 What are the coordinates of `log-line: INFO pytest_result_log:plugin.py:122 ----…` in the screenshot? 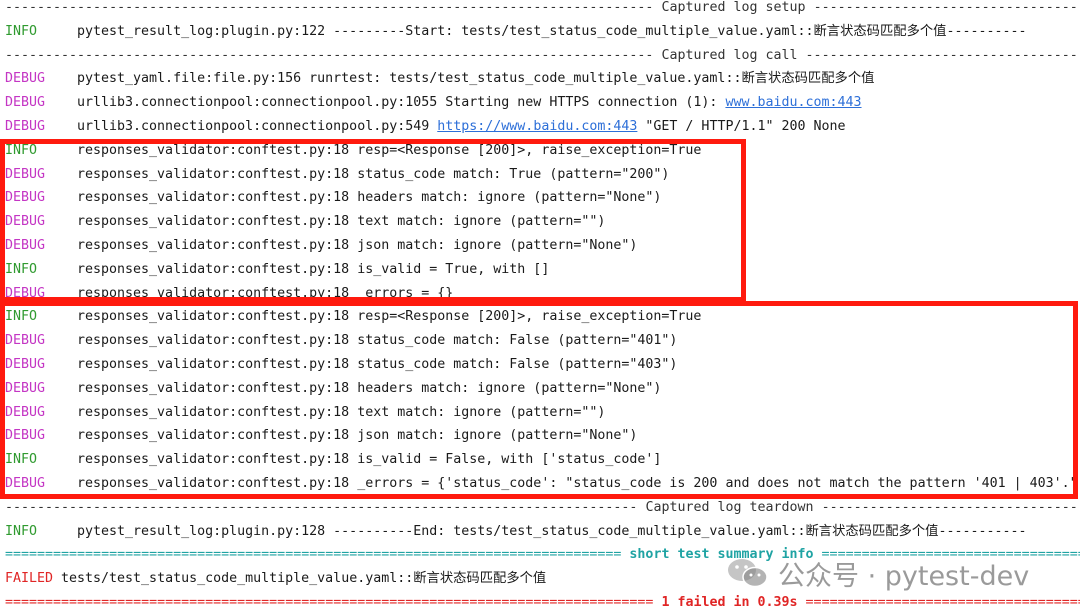 It's located at (540, 32).